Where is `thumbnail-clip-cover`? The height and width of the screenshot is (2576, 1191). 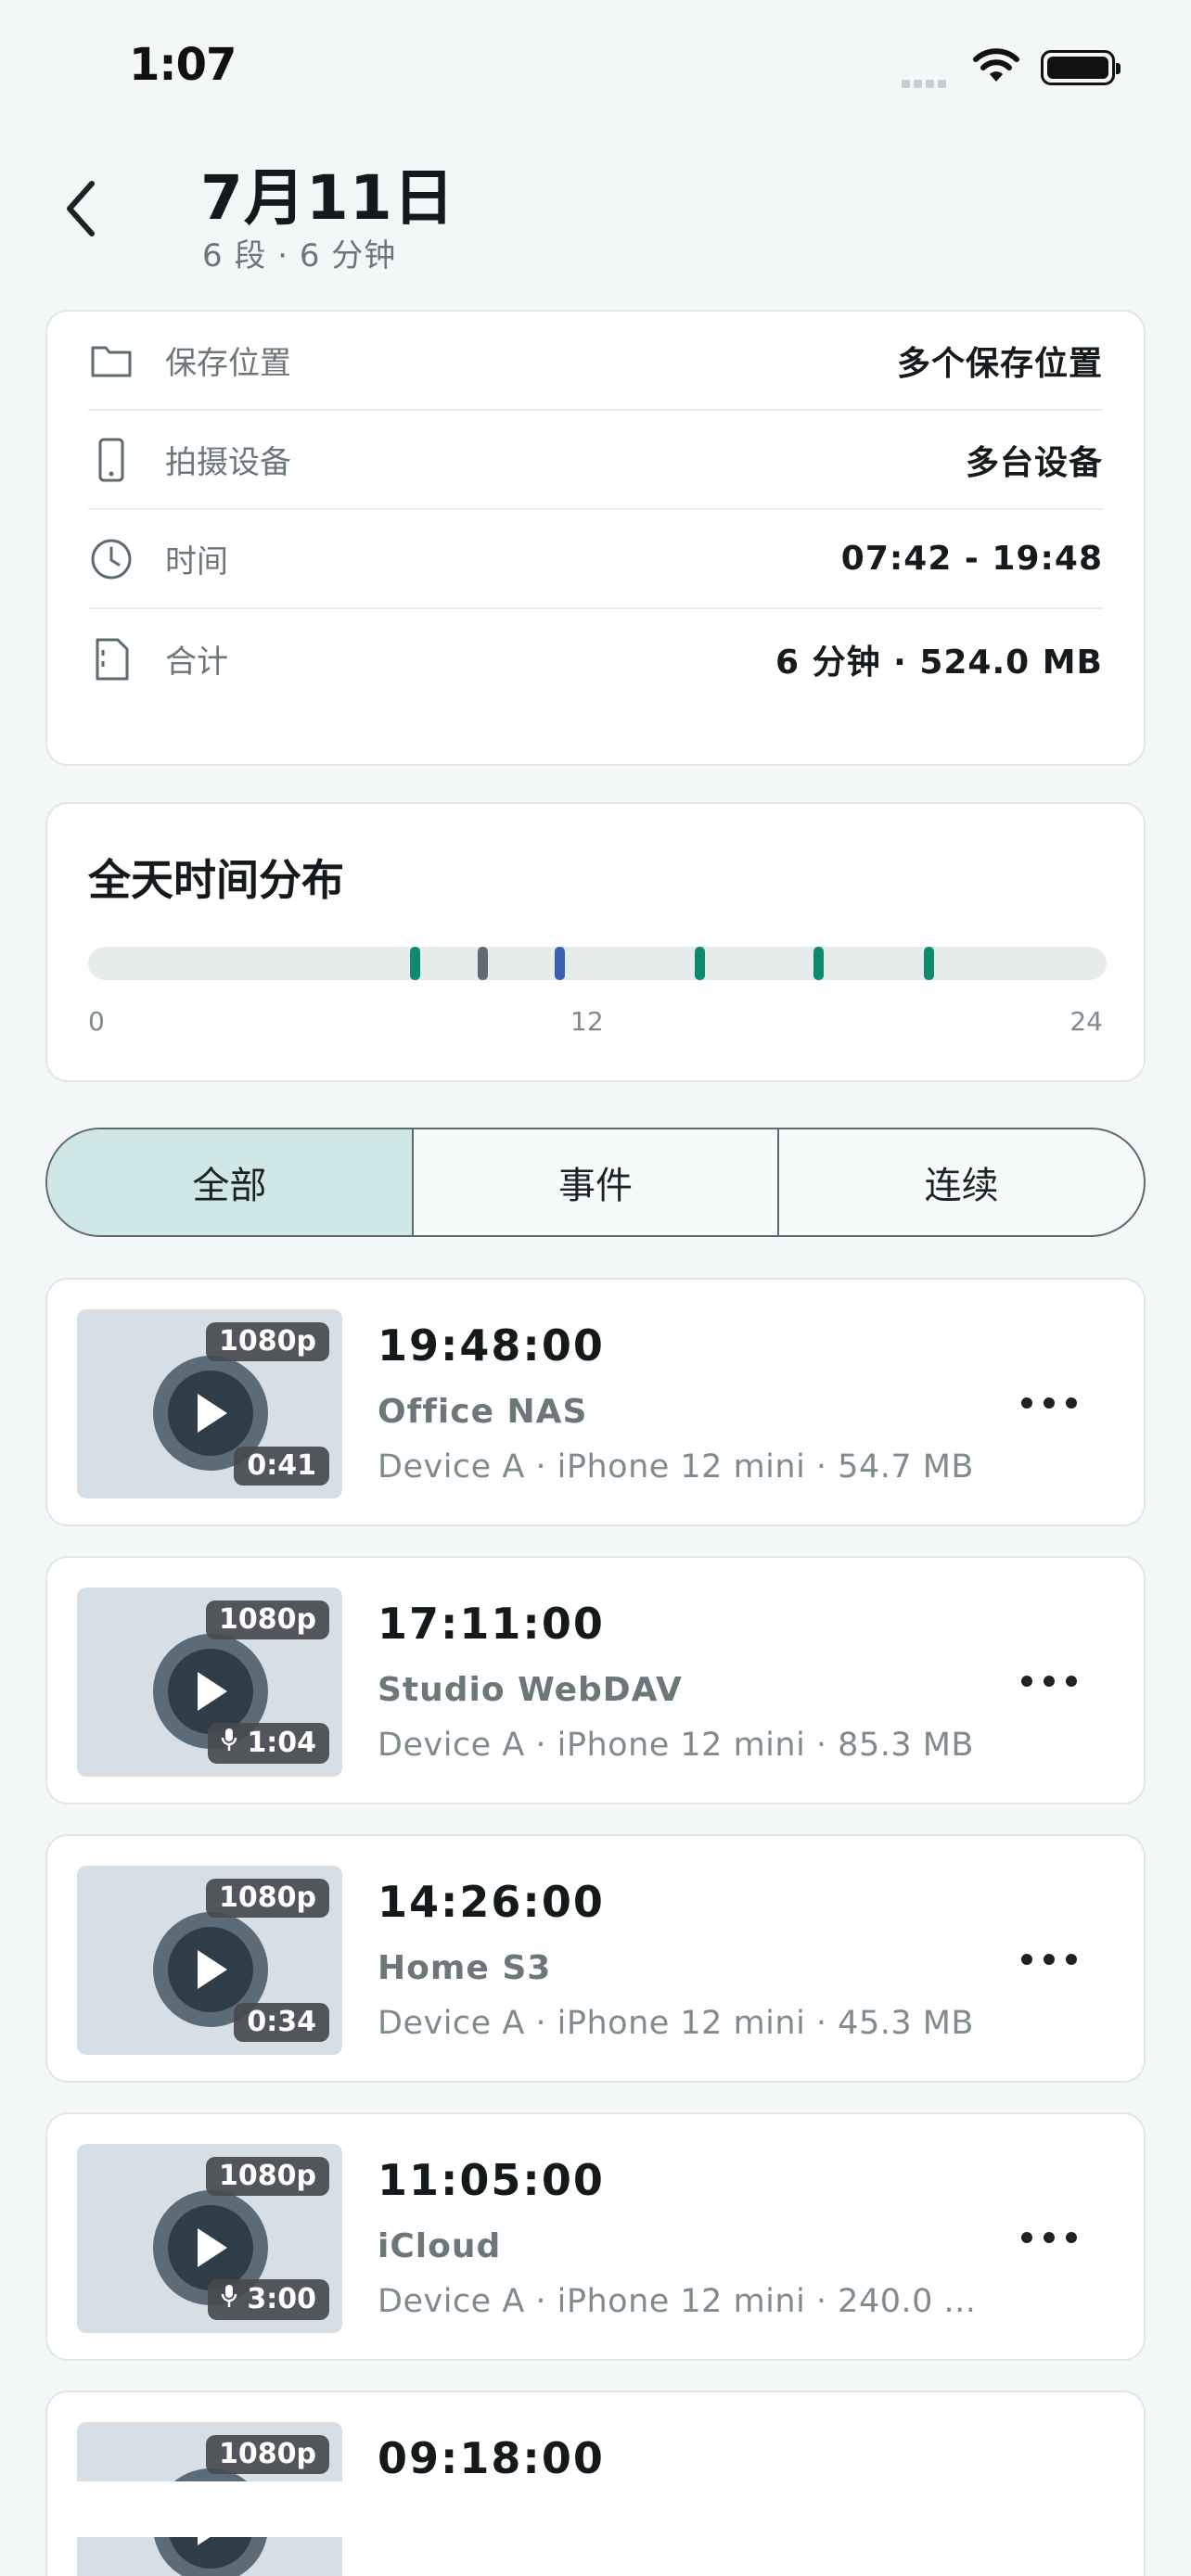
thumbnail-clip-cover is located at coordinates (209, 2509).